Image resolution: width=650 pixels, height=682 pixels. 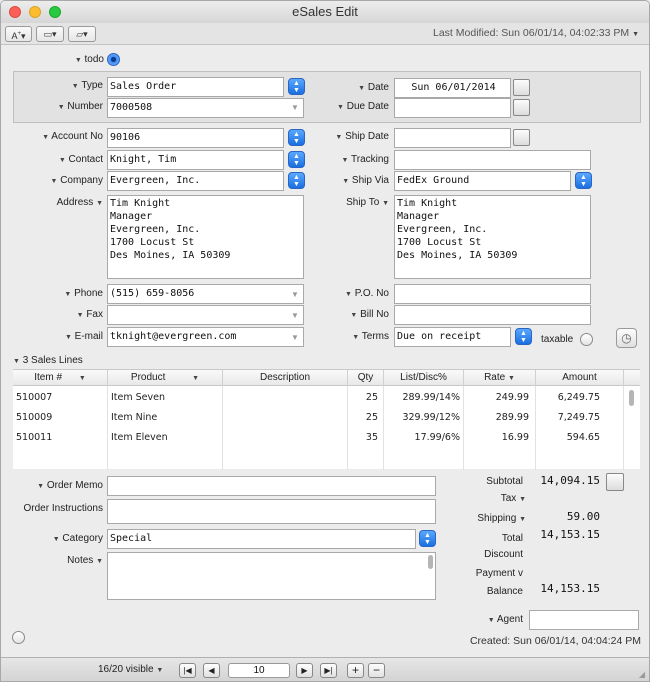 I want to click on next-record-icon: ▶, so click(x=304, y=670).